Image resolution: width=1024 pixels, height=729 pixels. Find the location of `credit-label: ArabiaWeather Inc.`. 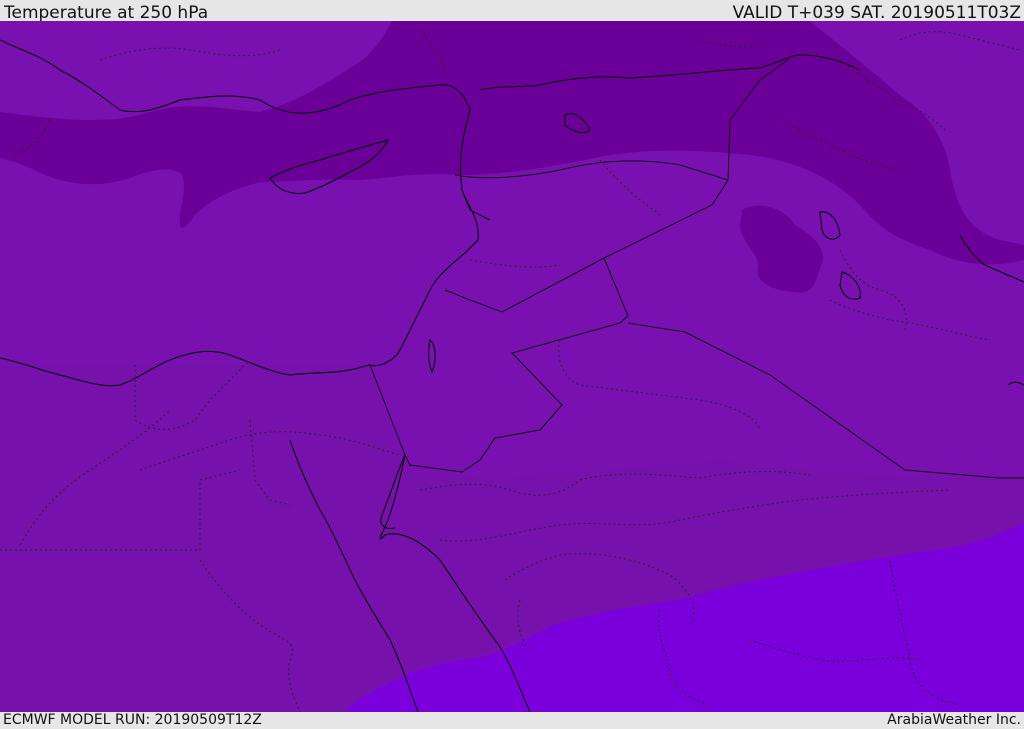

credit-label: ArabiaWeather Inc. is located at coordinates (954, 720).